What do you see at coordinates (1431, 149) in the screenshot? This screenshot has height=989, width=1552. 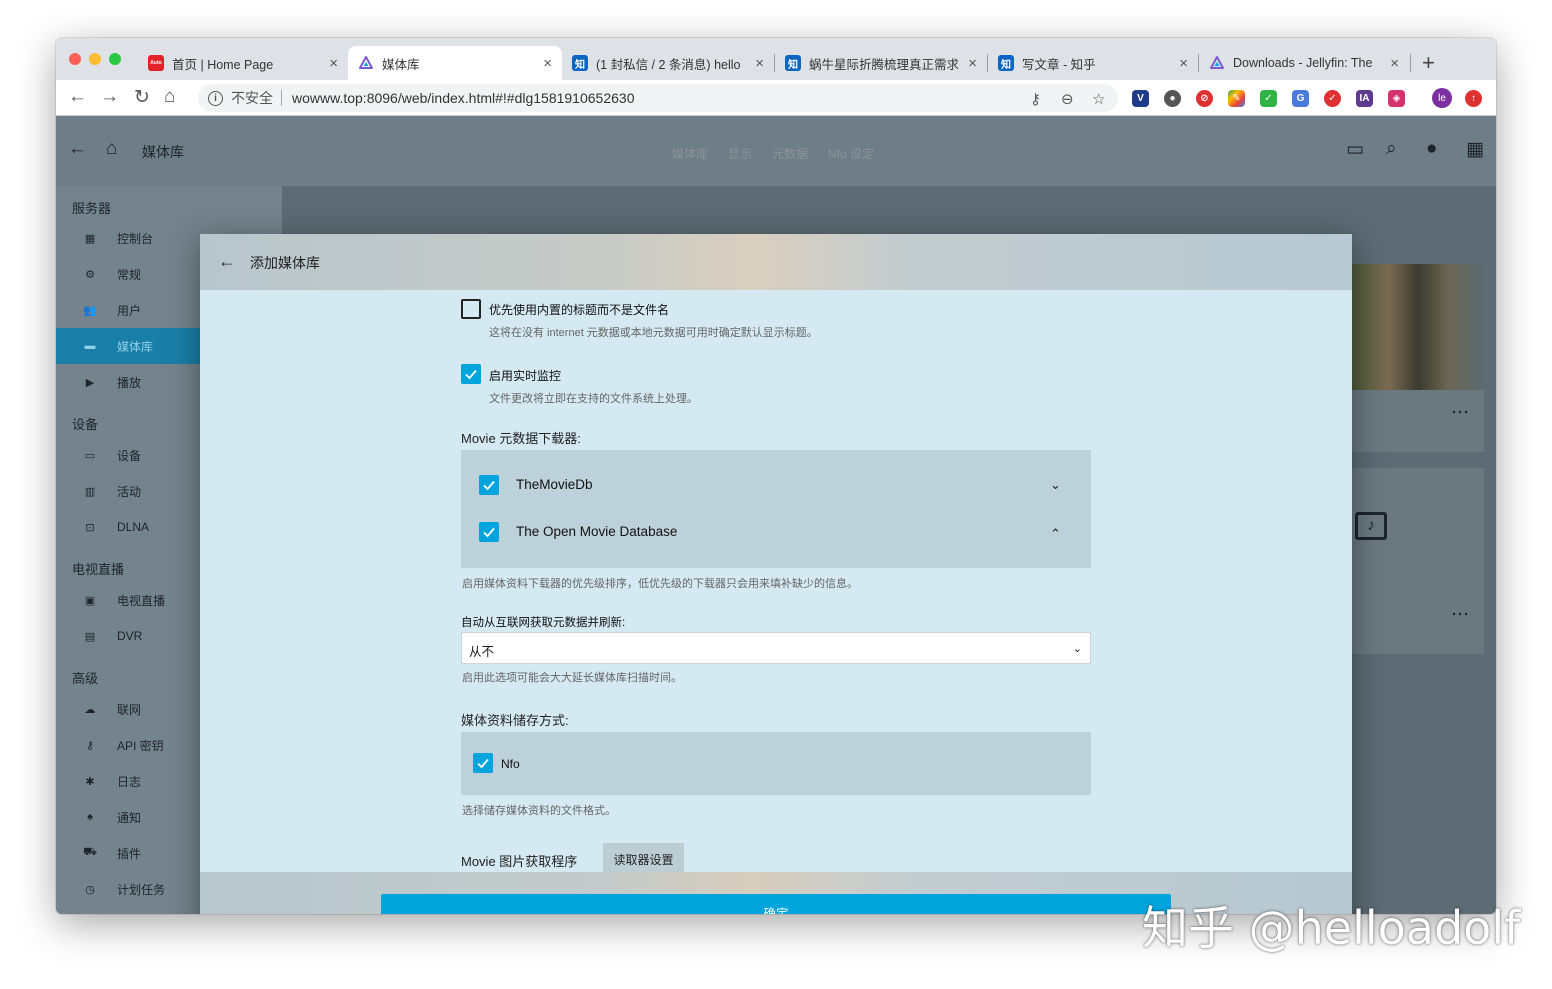 I see `user-icon: ●` at bounding box center [1431, 149].